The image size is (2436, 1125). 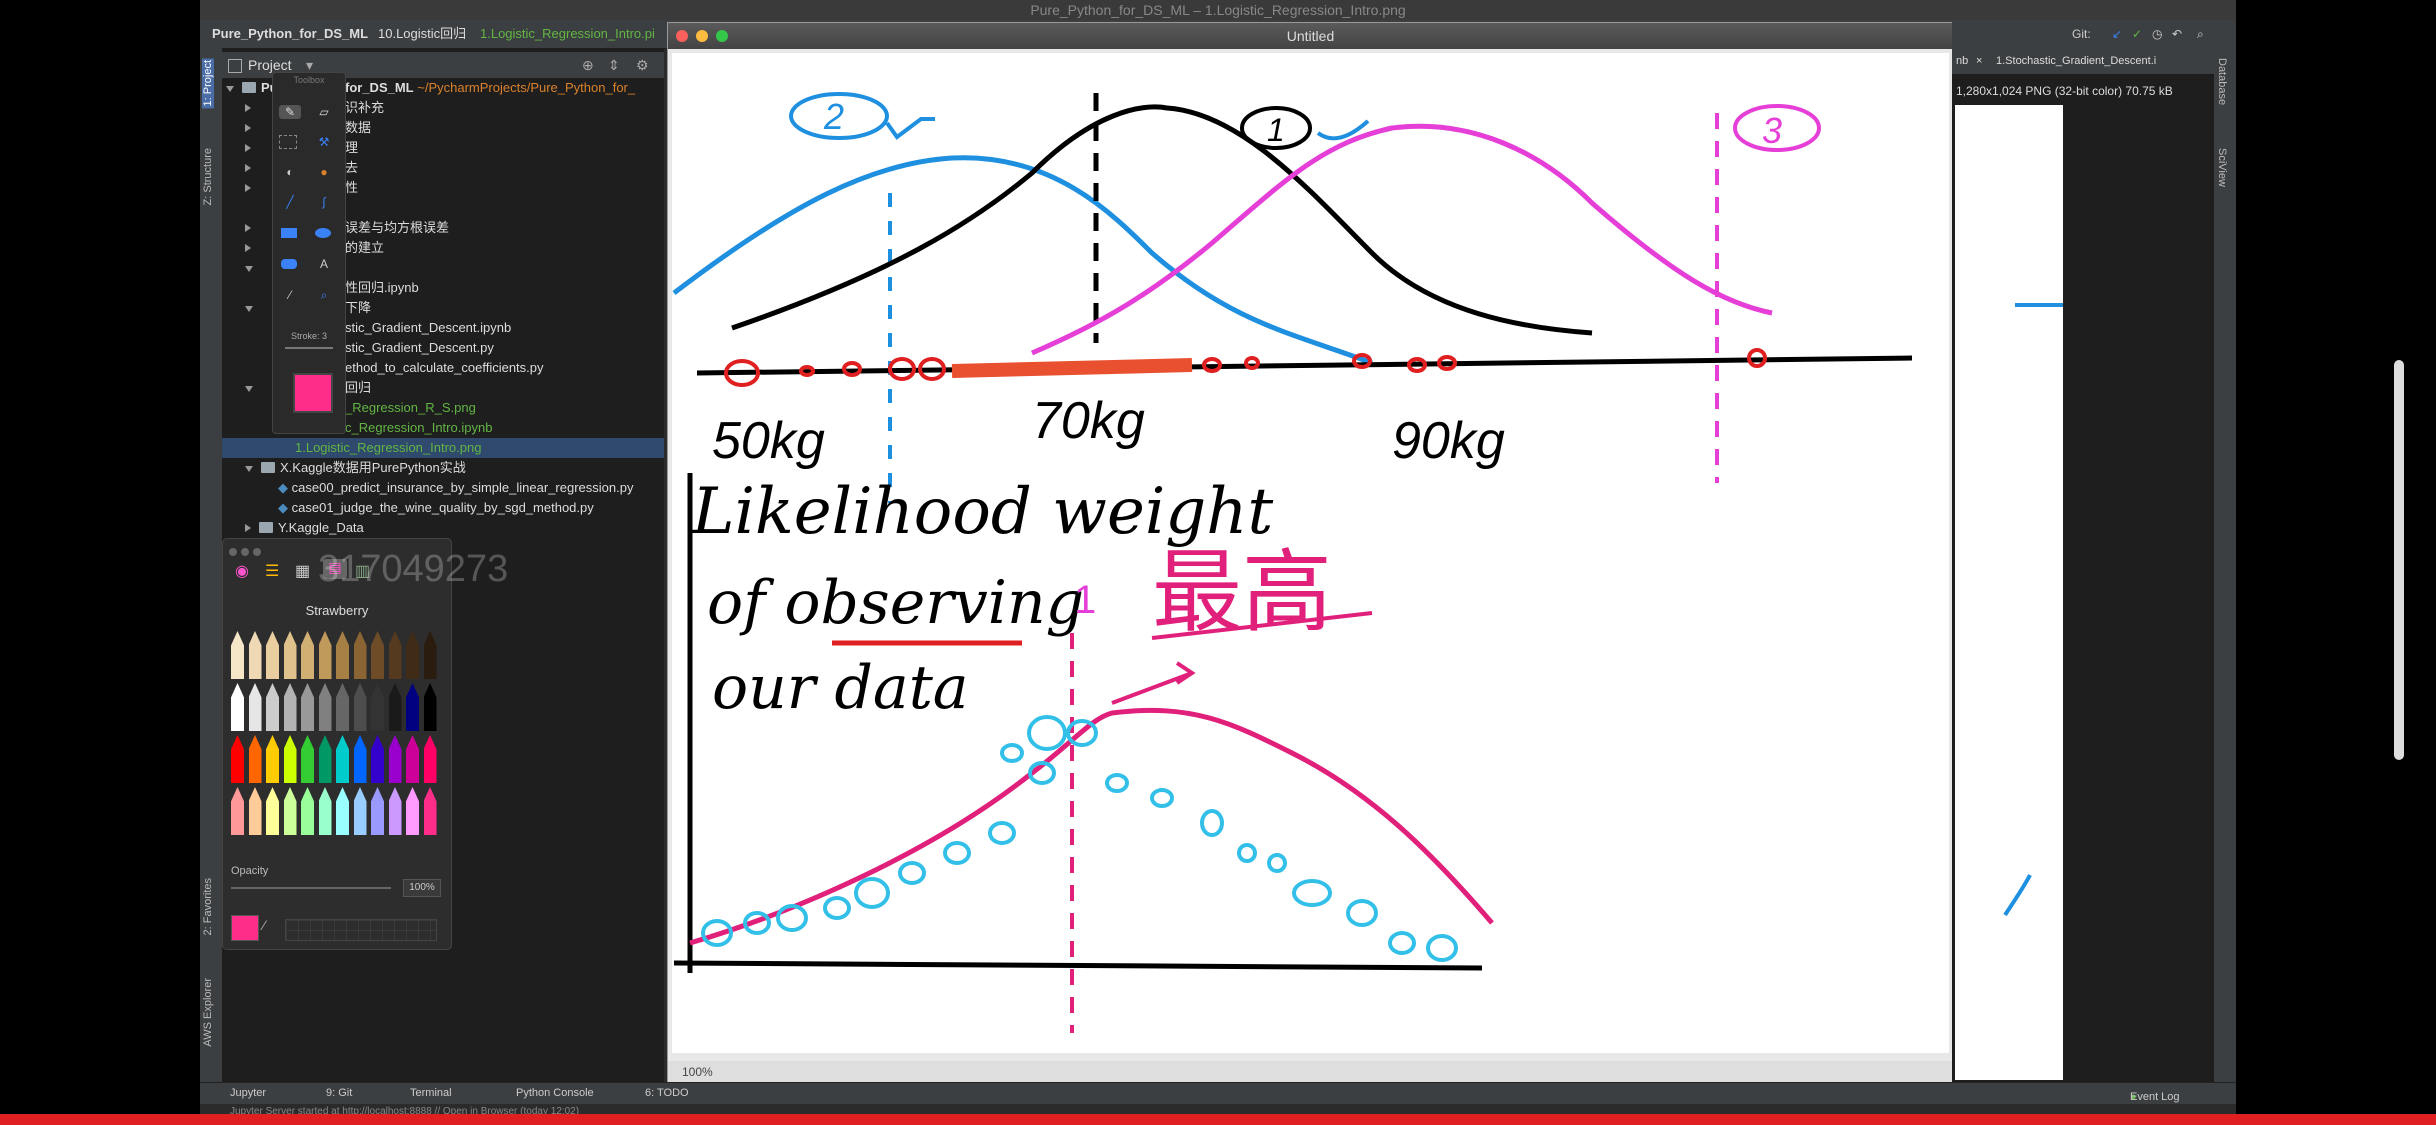 What do you see at coordinates (1962, 61) in the screenshot?
I see `tab-prev: nb` at bounding box center [1962, 61].